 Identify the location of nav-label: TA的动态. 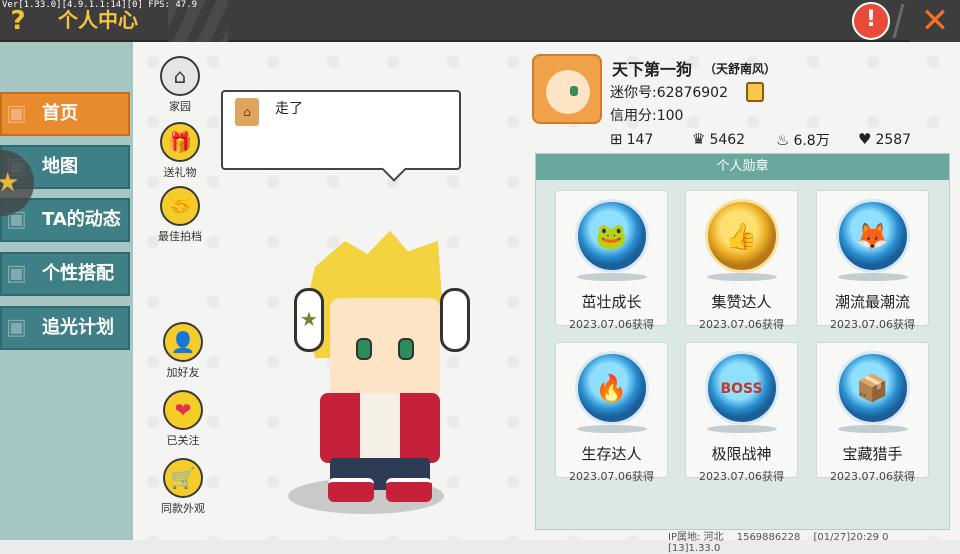
(81, 219).